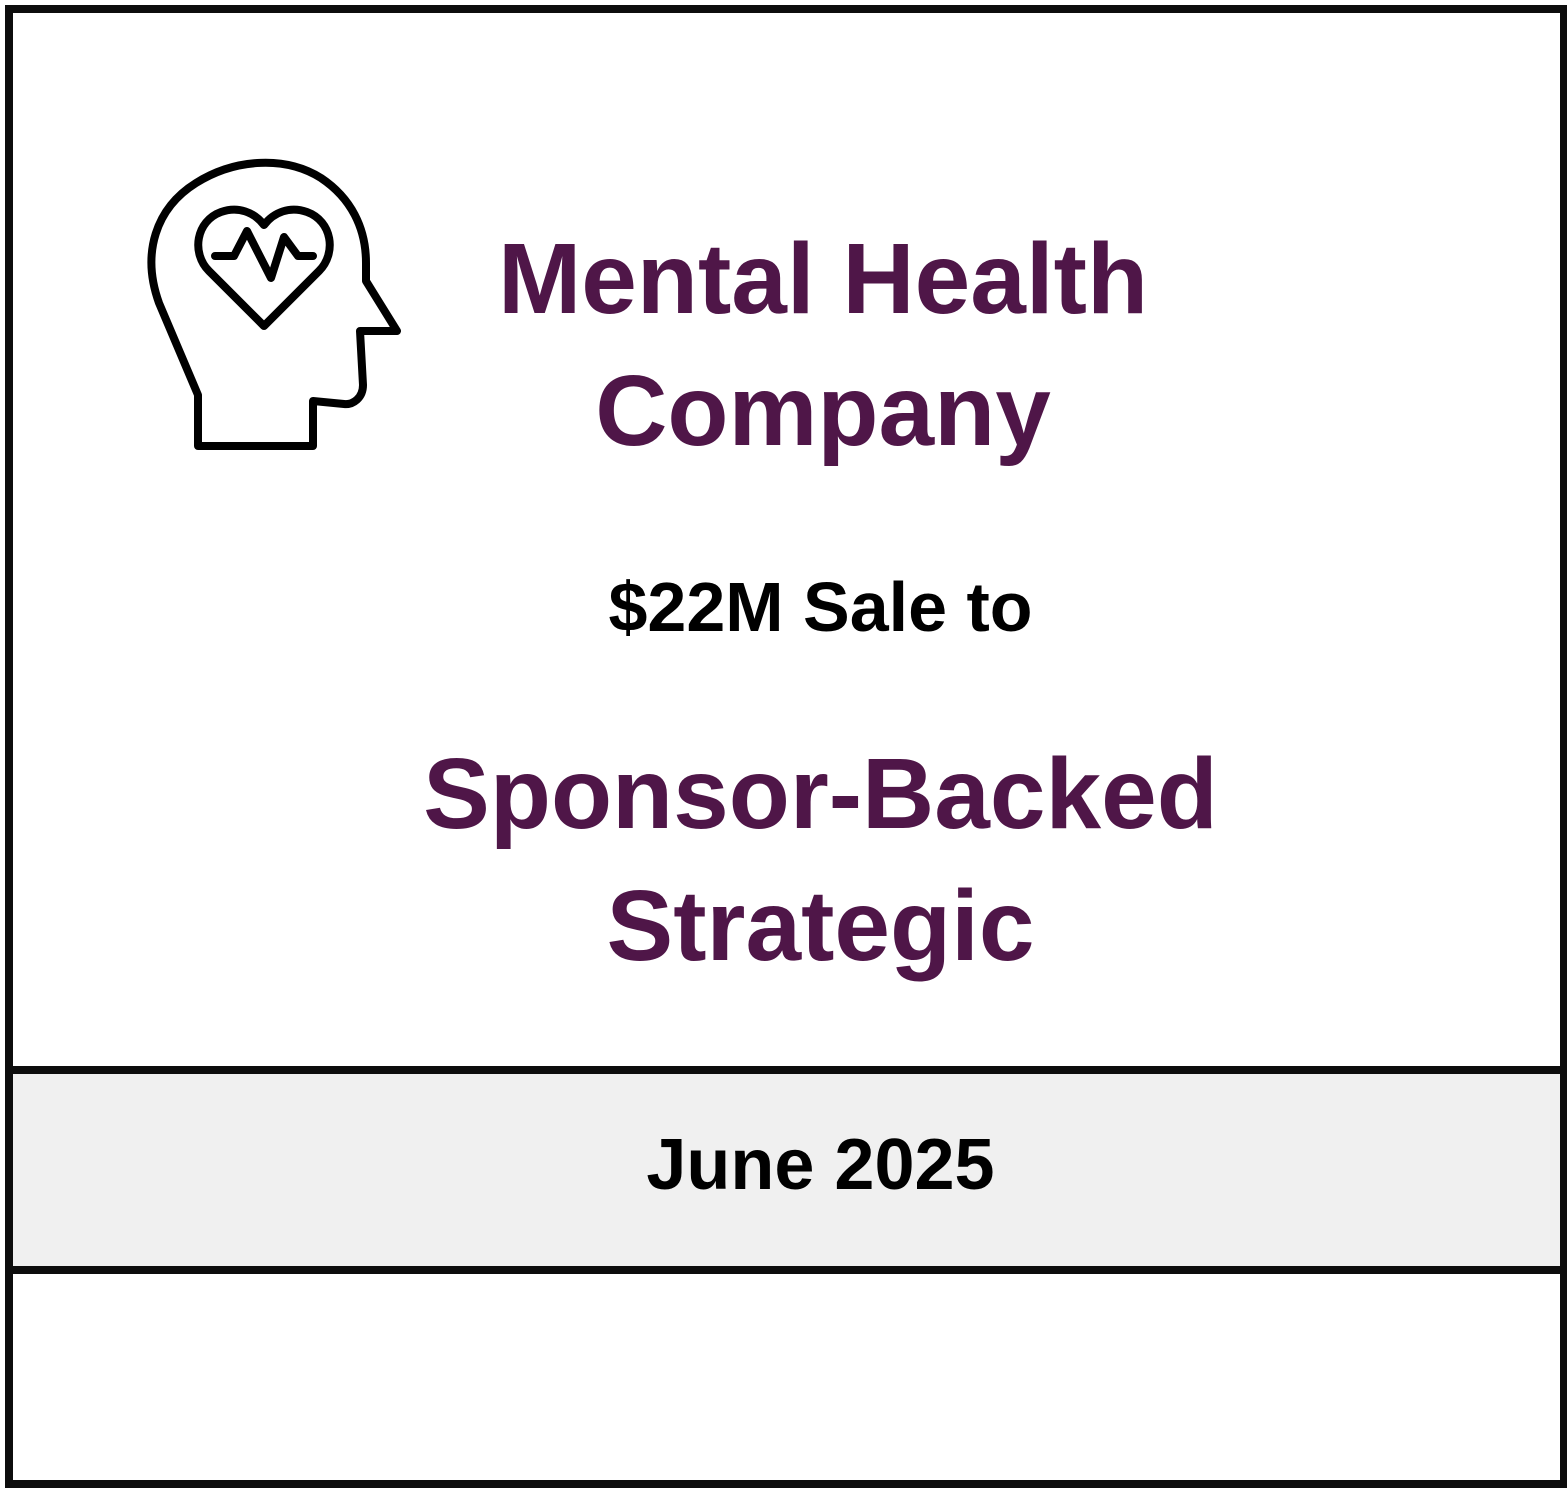 This screenshot has width=1567, height=1488. I want to click on deal-description: $22M Sale to, so click(820, 607).